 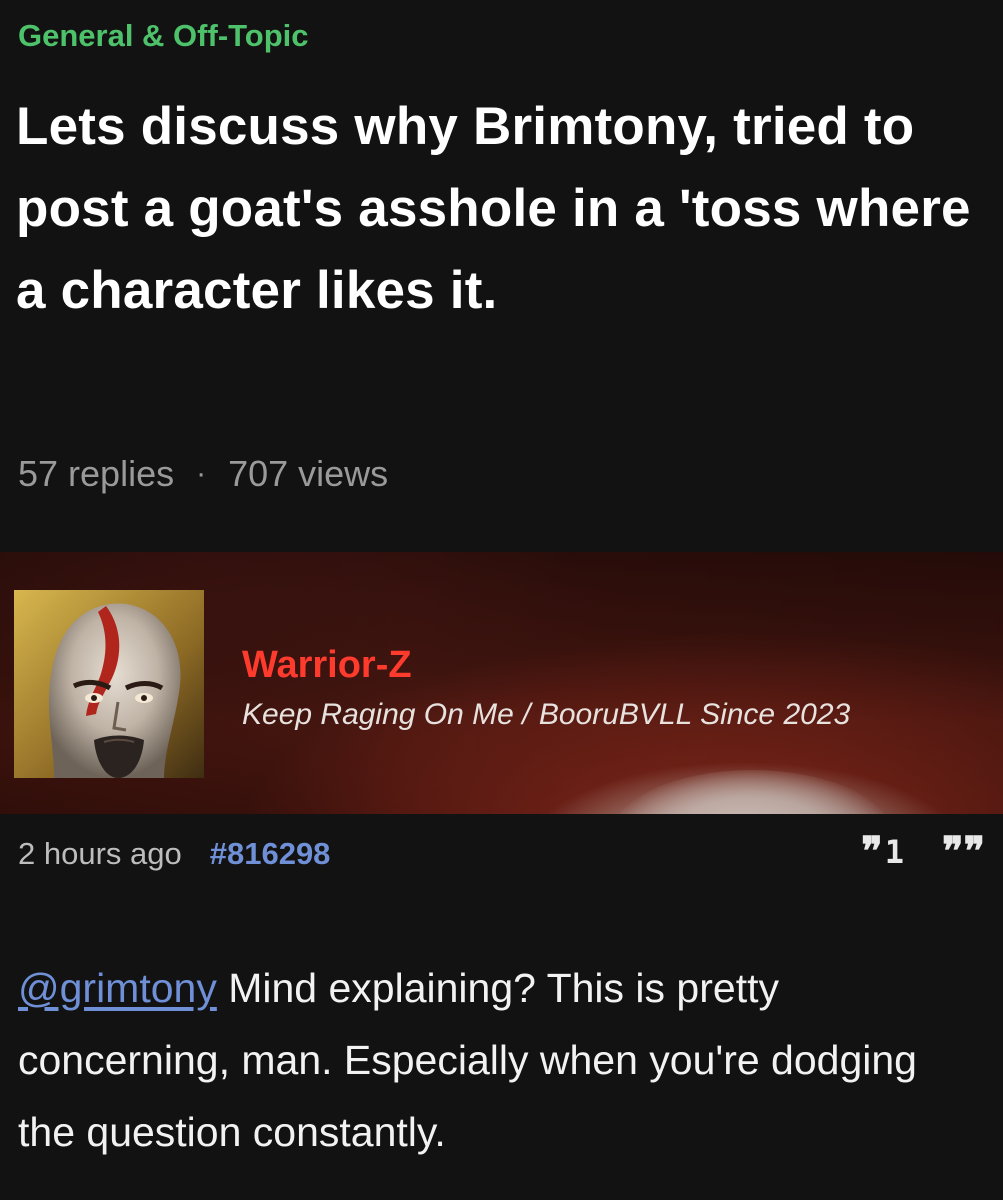 What do you see at coordinates (96, 473) in the screenshot?
I see `reply-count-stat: 57 replies` at bounding box center [96, 473].